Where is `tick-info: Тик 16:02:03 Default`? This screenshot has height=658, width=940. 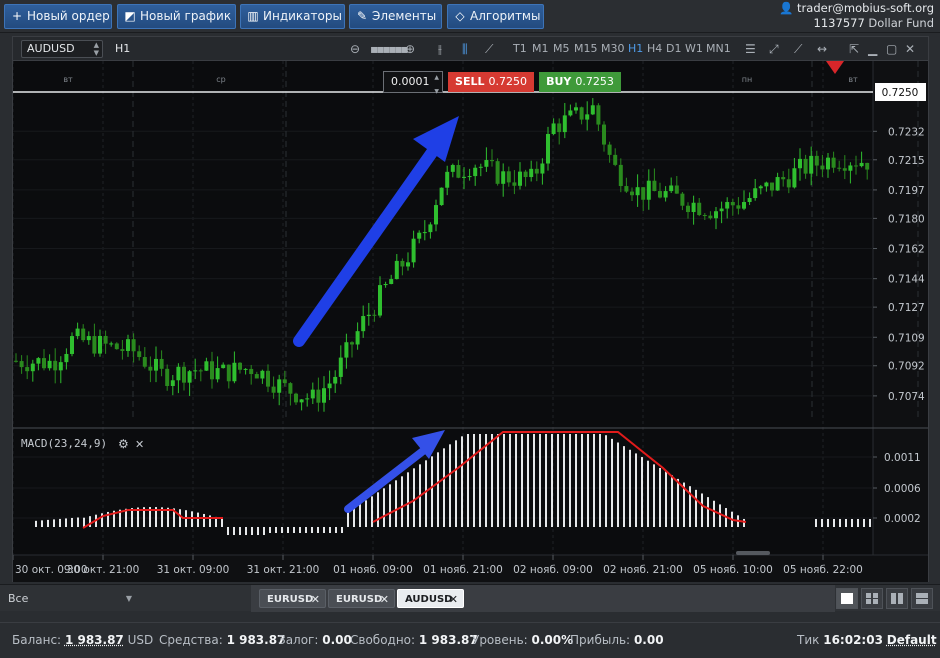 tick-info: Тик 16:02:03 Default is located at coordinates (867, 640).